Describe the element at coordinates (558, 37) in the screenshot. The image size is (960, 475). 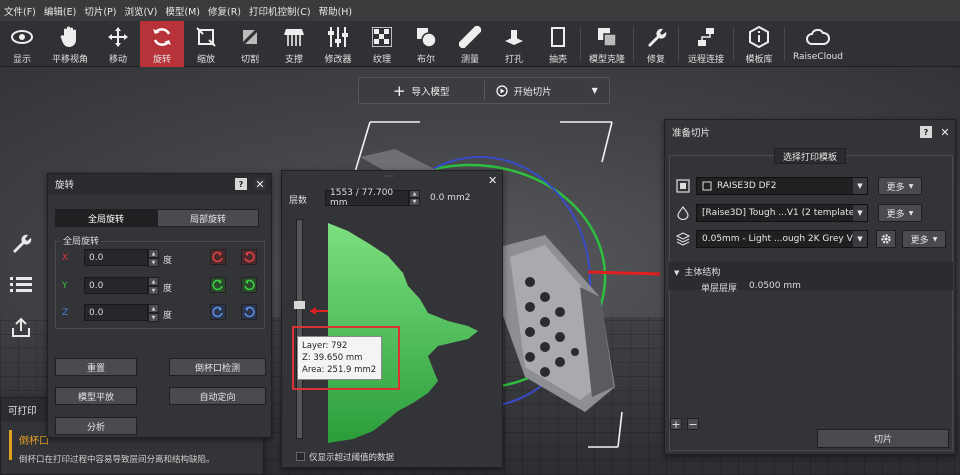
I see `shell-icon` at that location.